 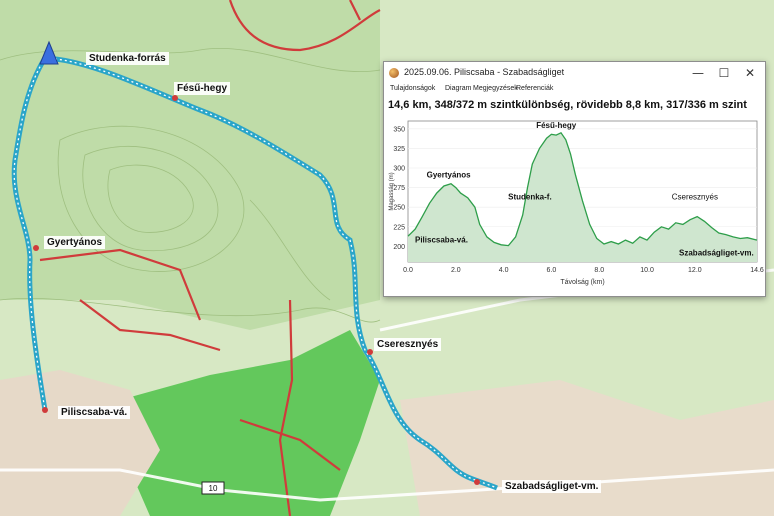 I want to click on x-tick-label: 0.0, so click(x=408, y=270).